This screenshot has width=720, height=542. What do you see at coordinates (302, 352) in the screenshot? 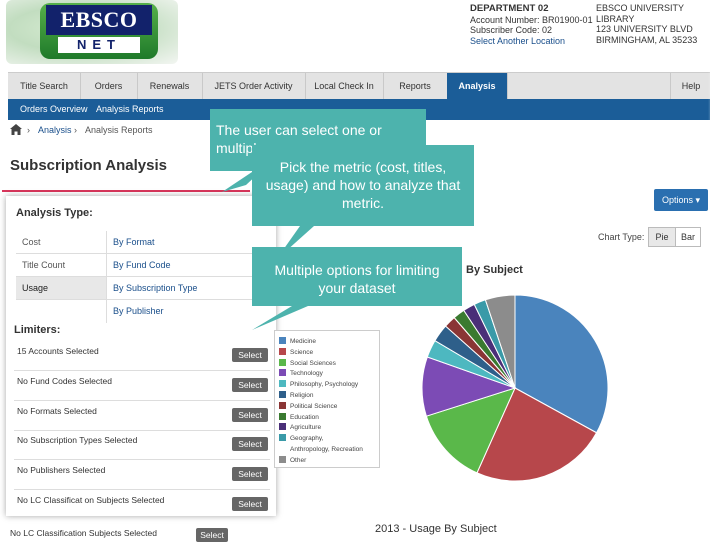
I see `legend-label: Science` at bounding box center [302, 352].